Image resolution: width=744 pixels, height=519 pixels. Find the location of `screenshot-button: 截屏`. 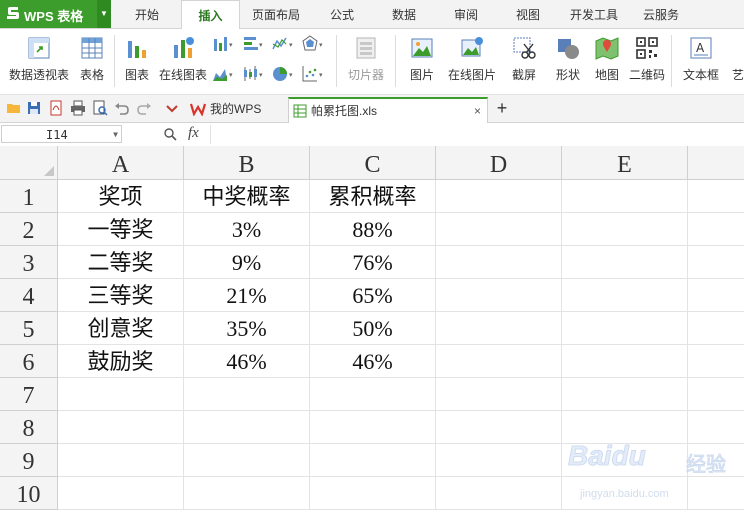

screenshot-button: 截屏 is located at coordinates (524, 60).